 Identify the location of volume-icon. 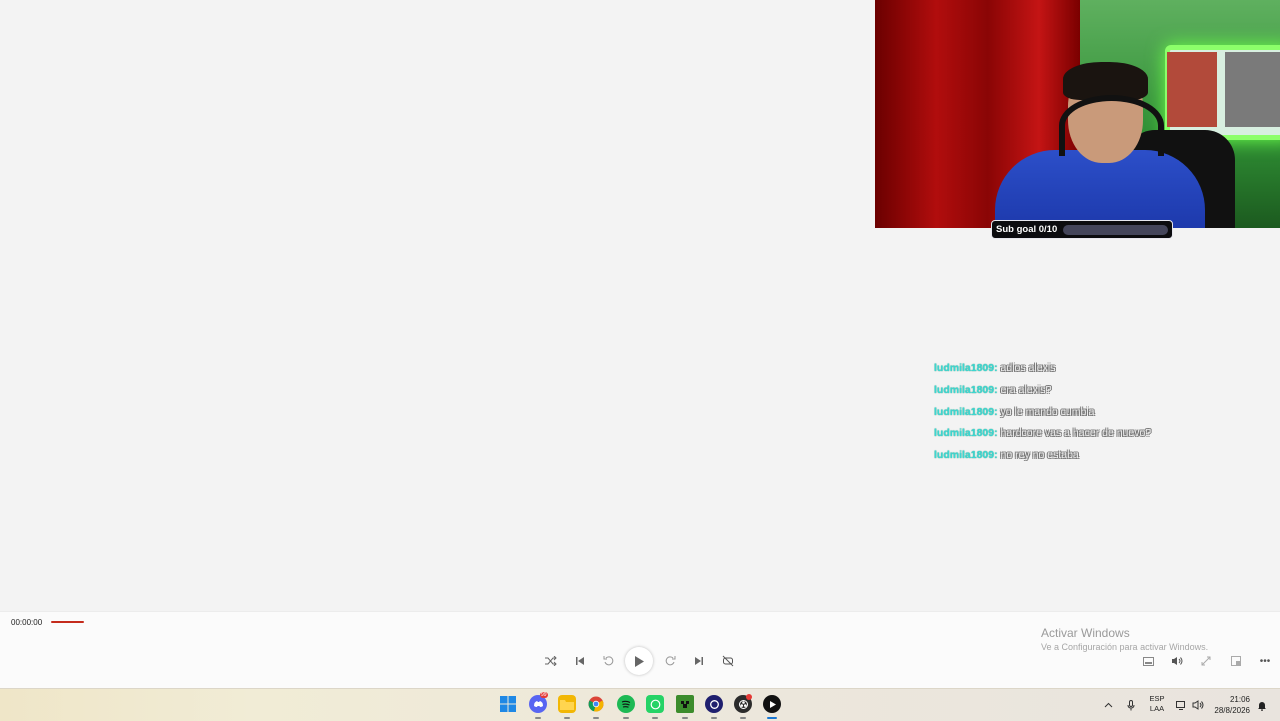
(1177, 661).